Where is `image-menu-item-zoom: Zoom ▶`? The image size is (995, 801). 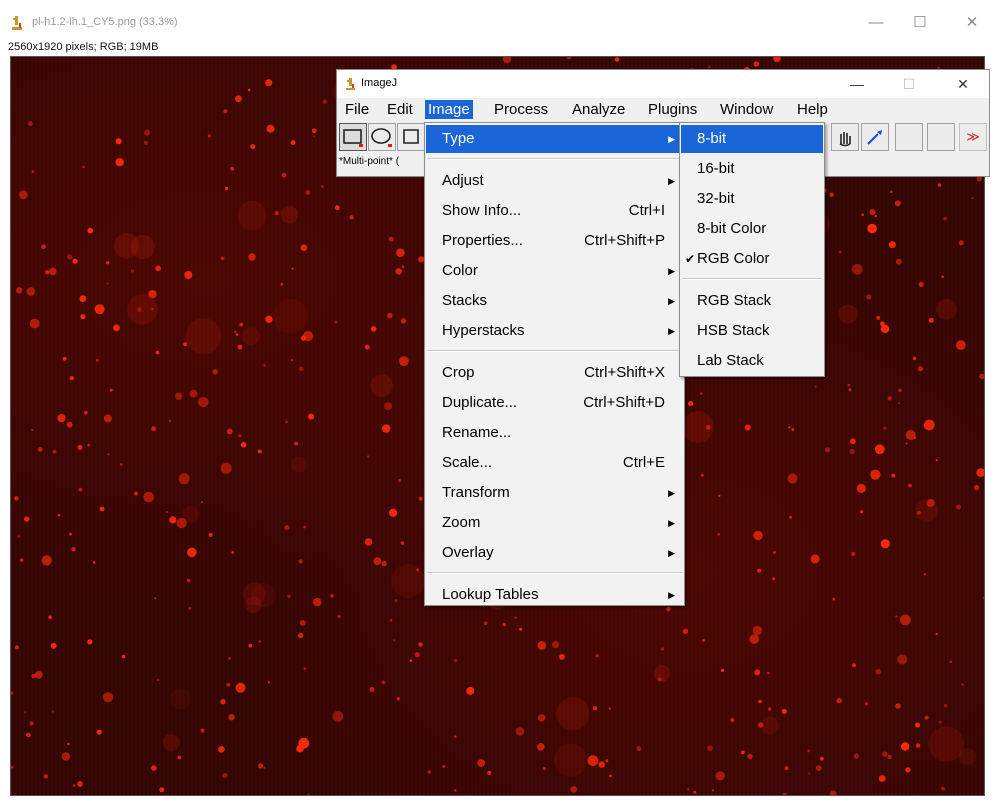 image-menu-item-zoom: Zoom ▶ is located at coordinates (554, 523).